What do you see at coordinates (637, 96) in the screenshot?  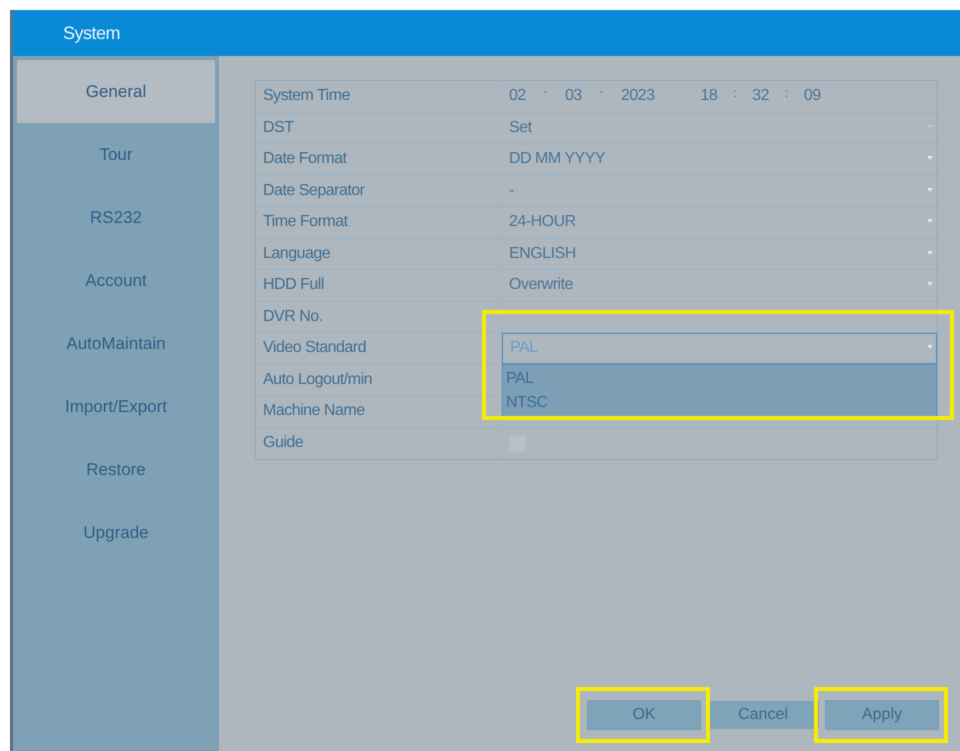 I see `date-field: 2023` at bounding box center [637, 96].